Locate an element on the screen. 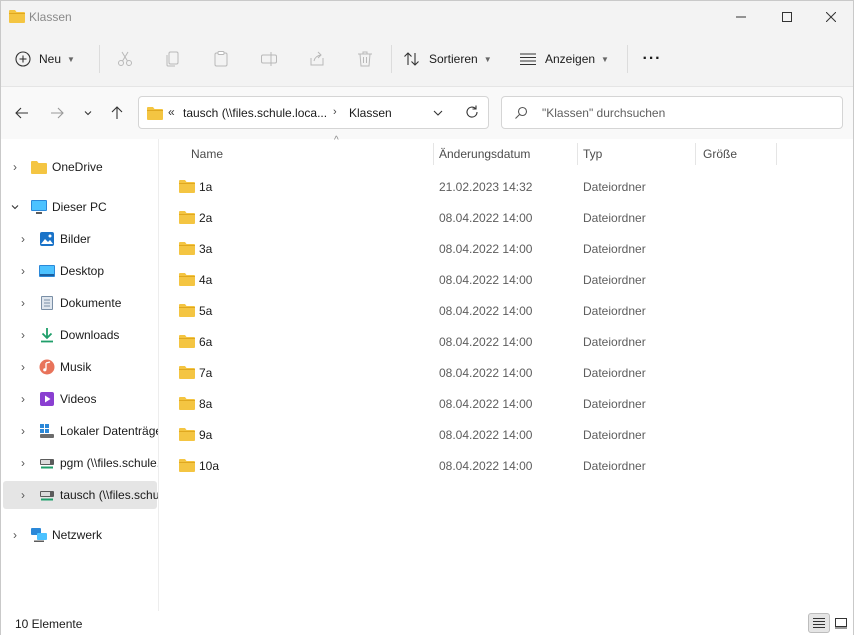 The image size is (854, 635). sidebar-item-local-drive: › Lokaler Datenträger (C:) is located at coordinates (80, 431).